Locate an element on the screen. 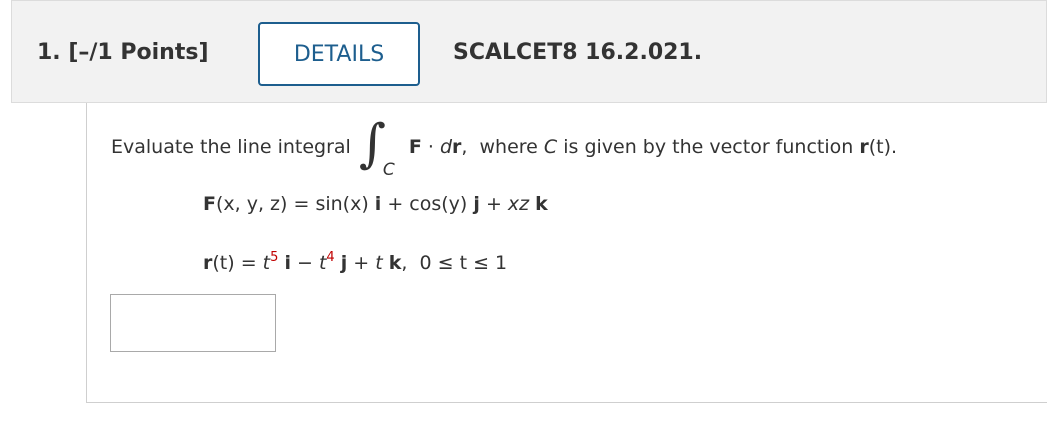  r-function-arg: (t) is located at coordinates (879, 147).